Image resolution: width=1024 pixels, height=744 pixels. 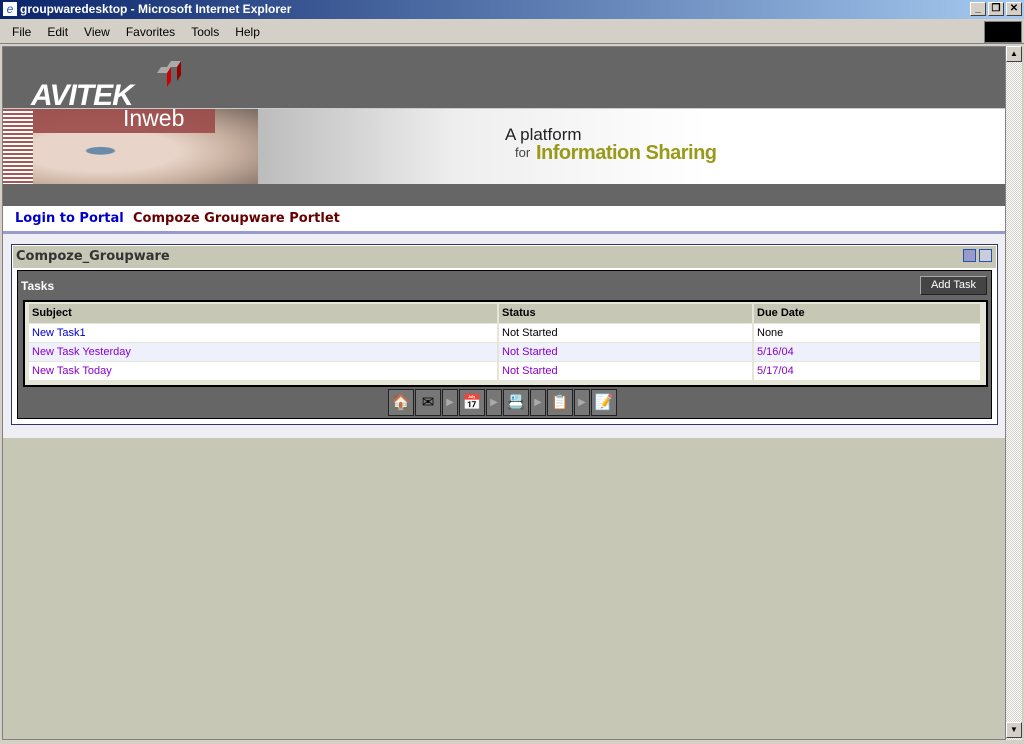 What do you see at coordinates (504, 77) in the screenshot?
I see `portal-header` at bounding box center [504, 77].